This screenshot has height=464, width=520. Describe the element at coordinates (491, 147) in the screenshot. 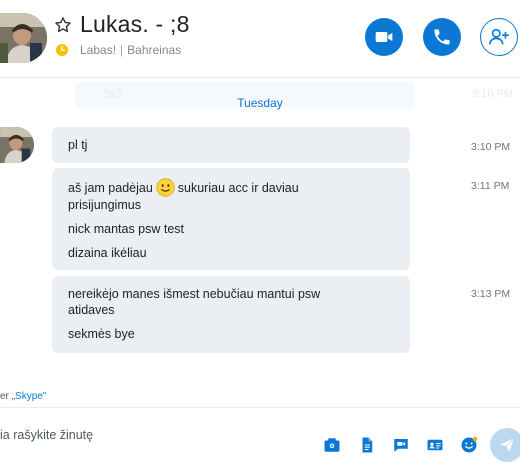

I see `message-timestamp: 3:10 PM` at that location.